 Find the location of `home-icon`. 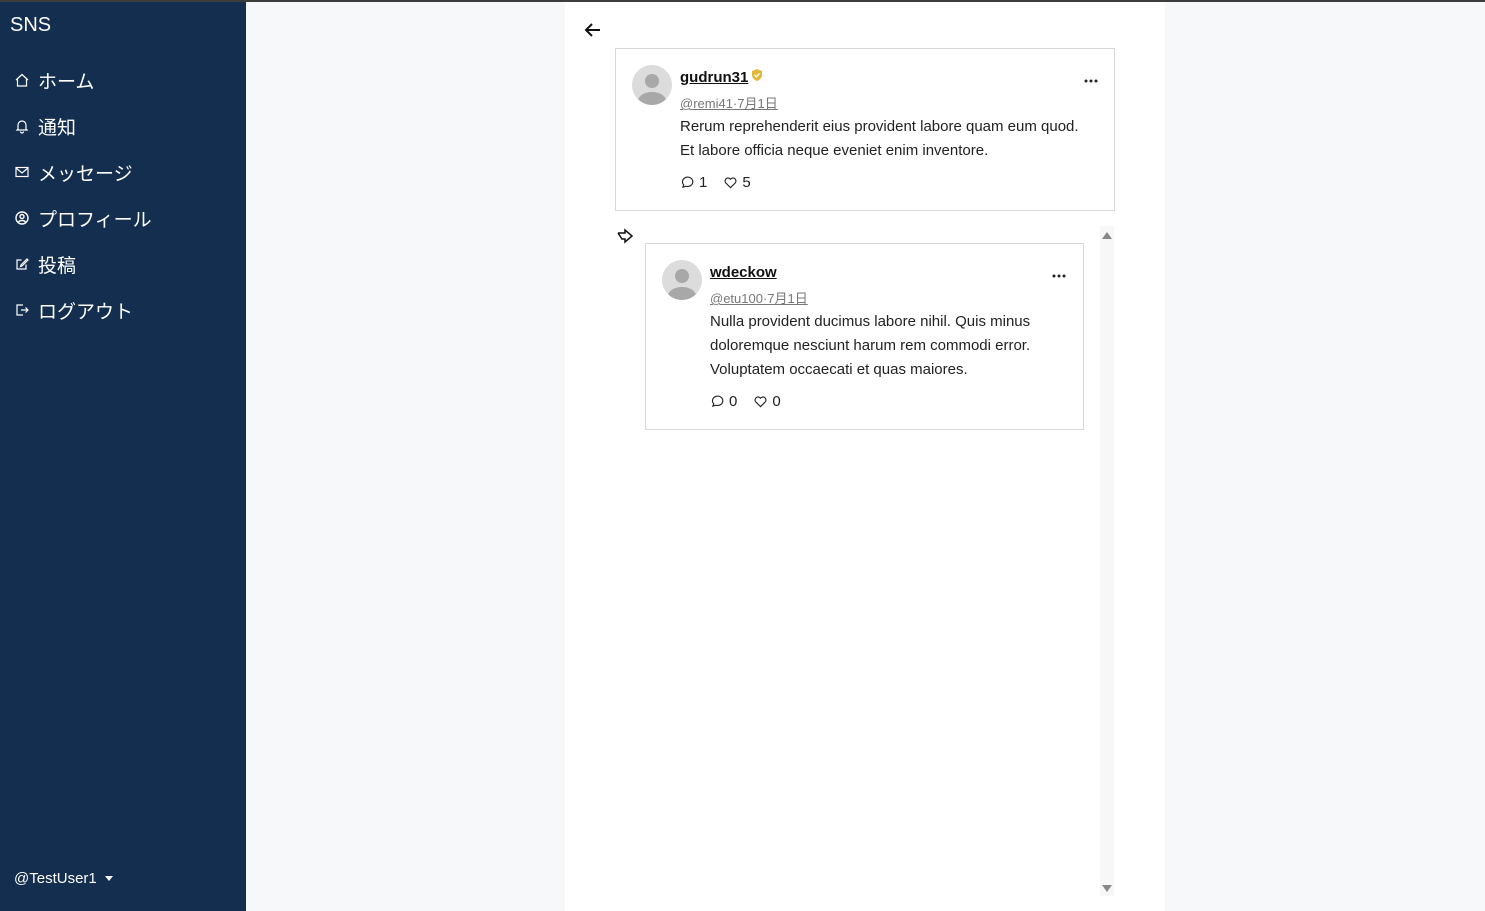

home-icon is located at coordinates (22, 80).